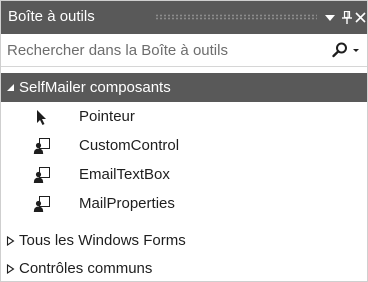  What do you see at coordinates (184, 116) in the screenshot?
I see `toolbox-item-pointeur: Pointeur` at bounding box center [184, 116].